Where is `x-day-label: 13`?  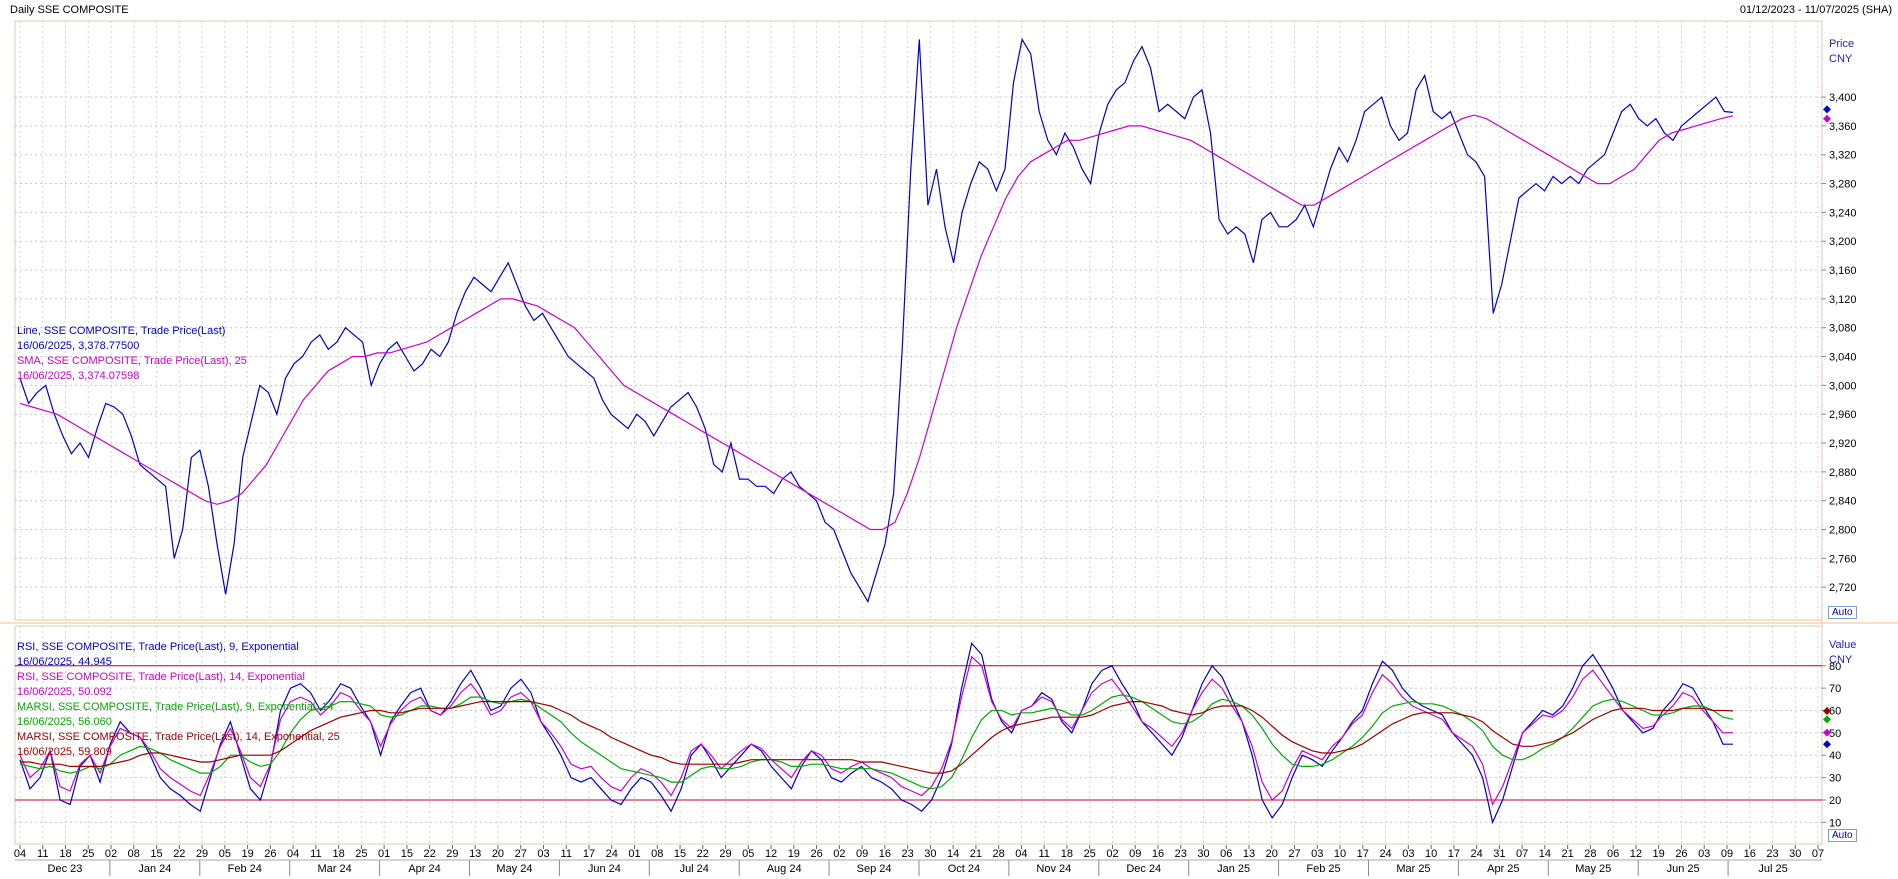 x-day-label: 13 is located at coordinates (1249, 854).